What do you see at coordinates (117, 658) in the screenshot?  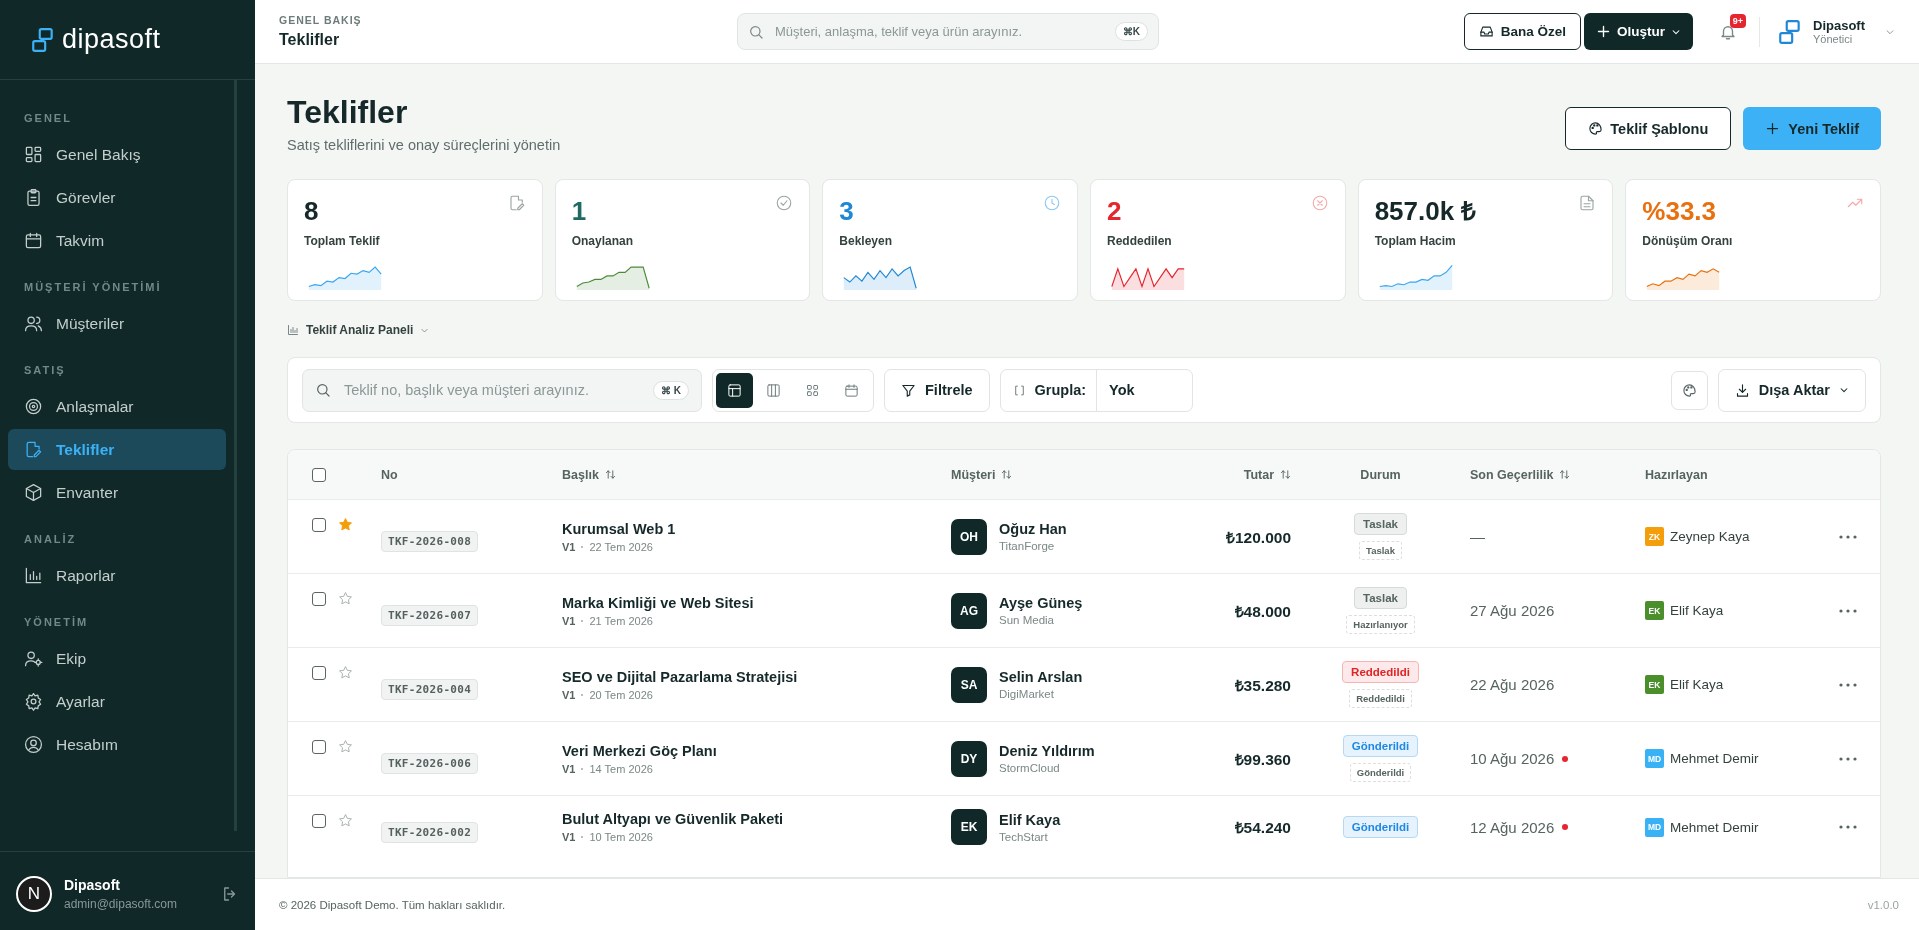 I see `sidebar-item: Ekip` at bounding box center [117, 658].